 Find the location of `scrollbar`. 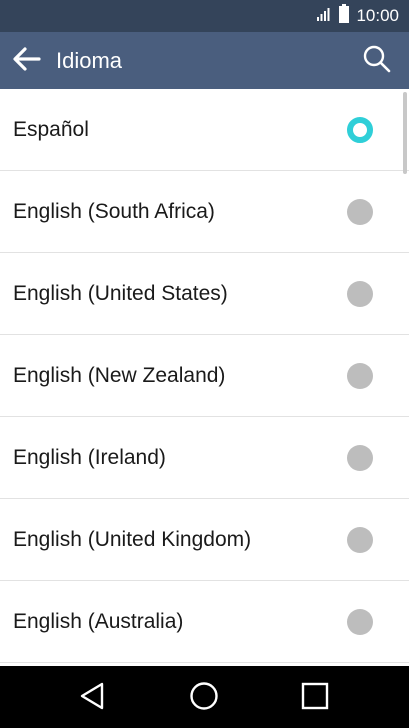

scrollbar is located at coordinates (405, 133).